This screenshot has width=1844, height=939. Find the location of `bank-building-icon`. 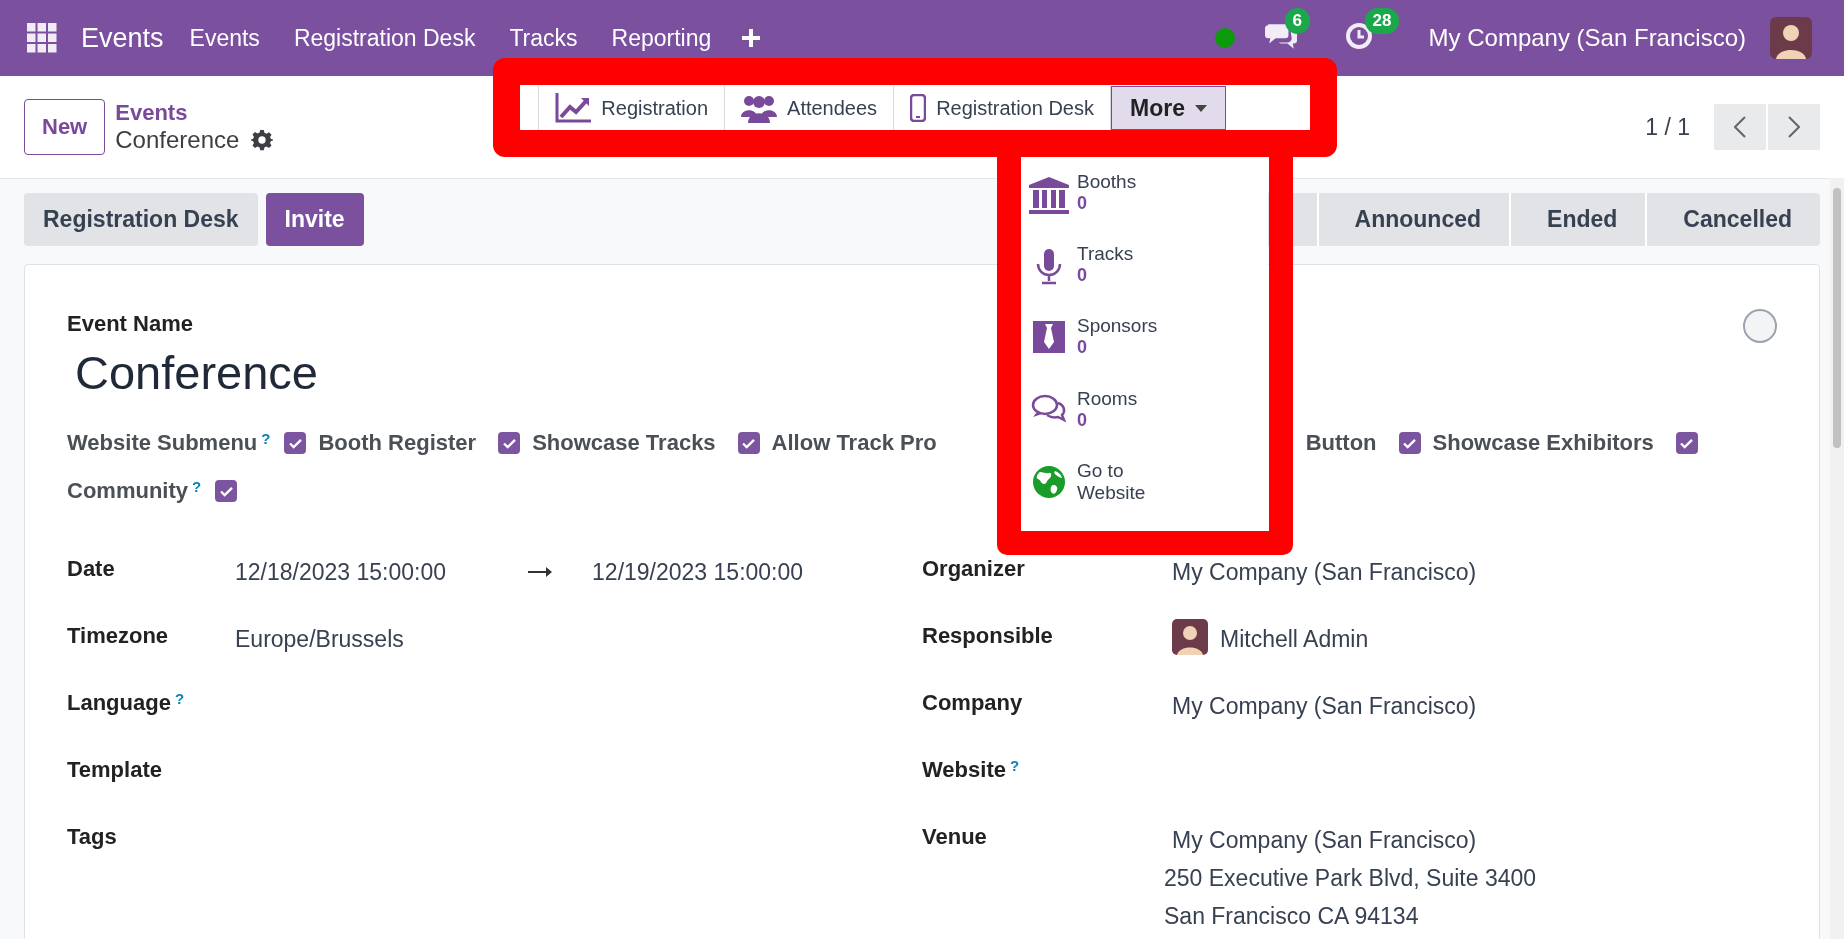

bank-building-icon is located at coordinates (1049, 196).